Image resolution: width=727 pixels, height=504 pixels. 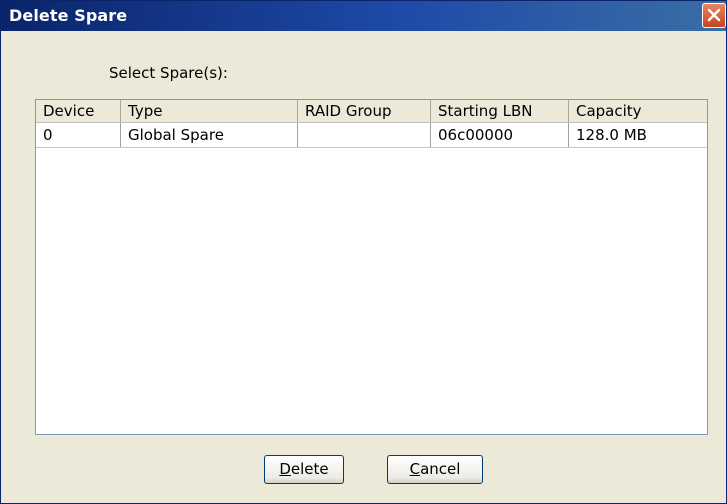 I want to click on select-spares-label: Select Spare(s):, so click(x=168, y=73).